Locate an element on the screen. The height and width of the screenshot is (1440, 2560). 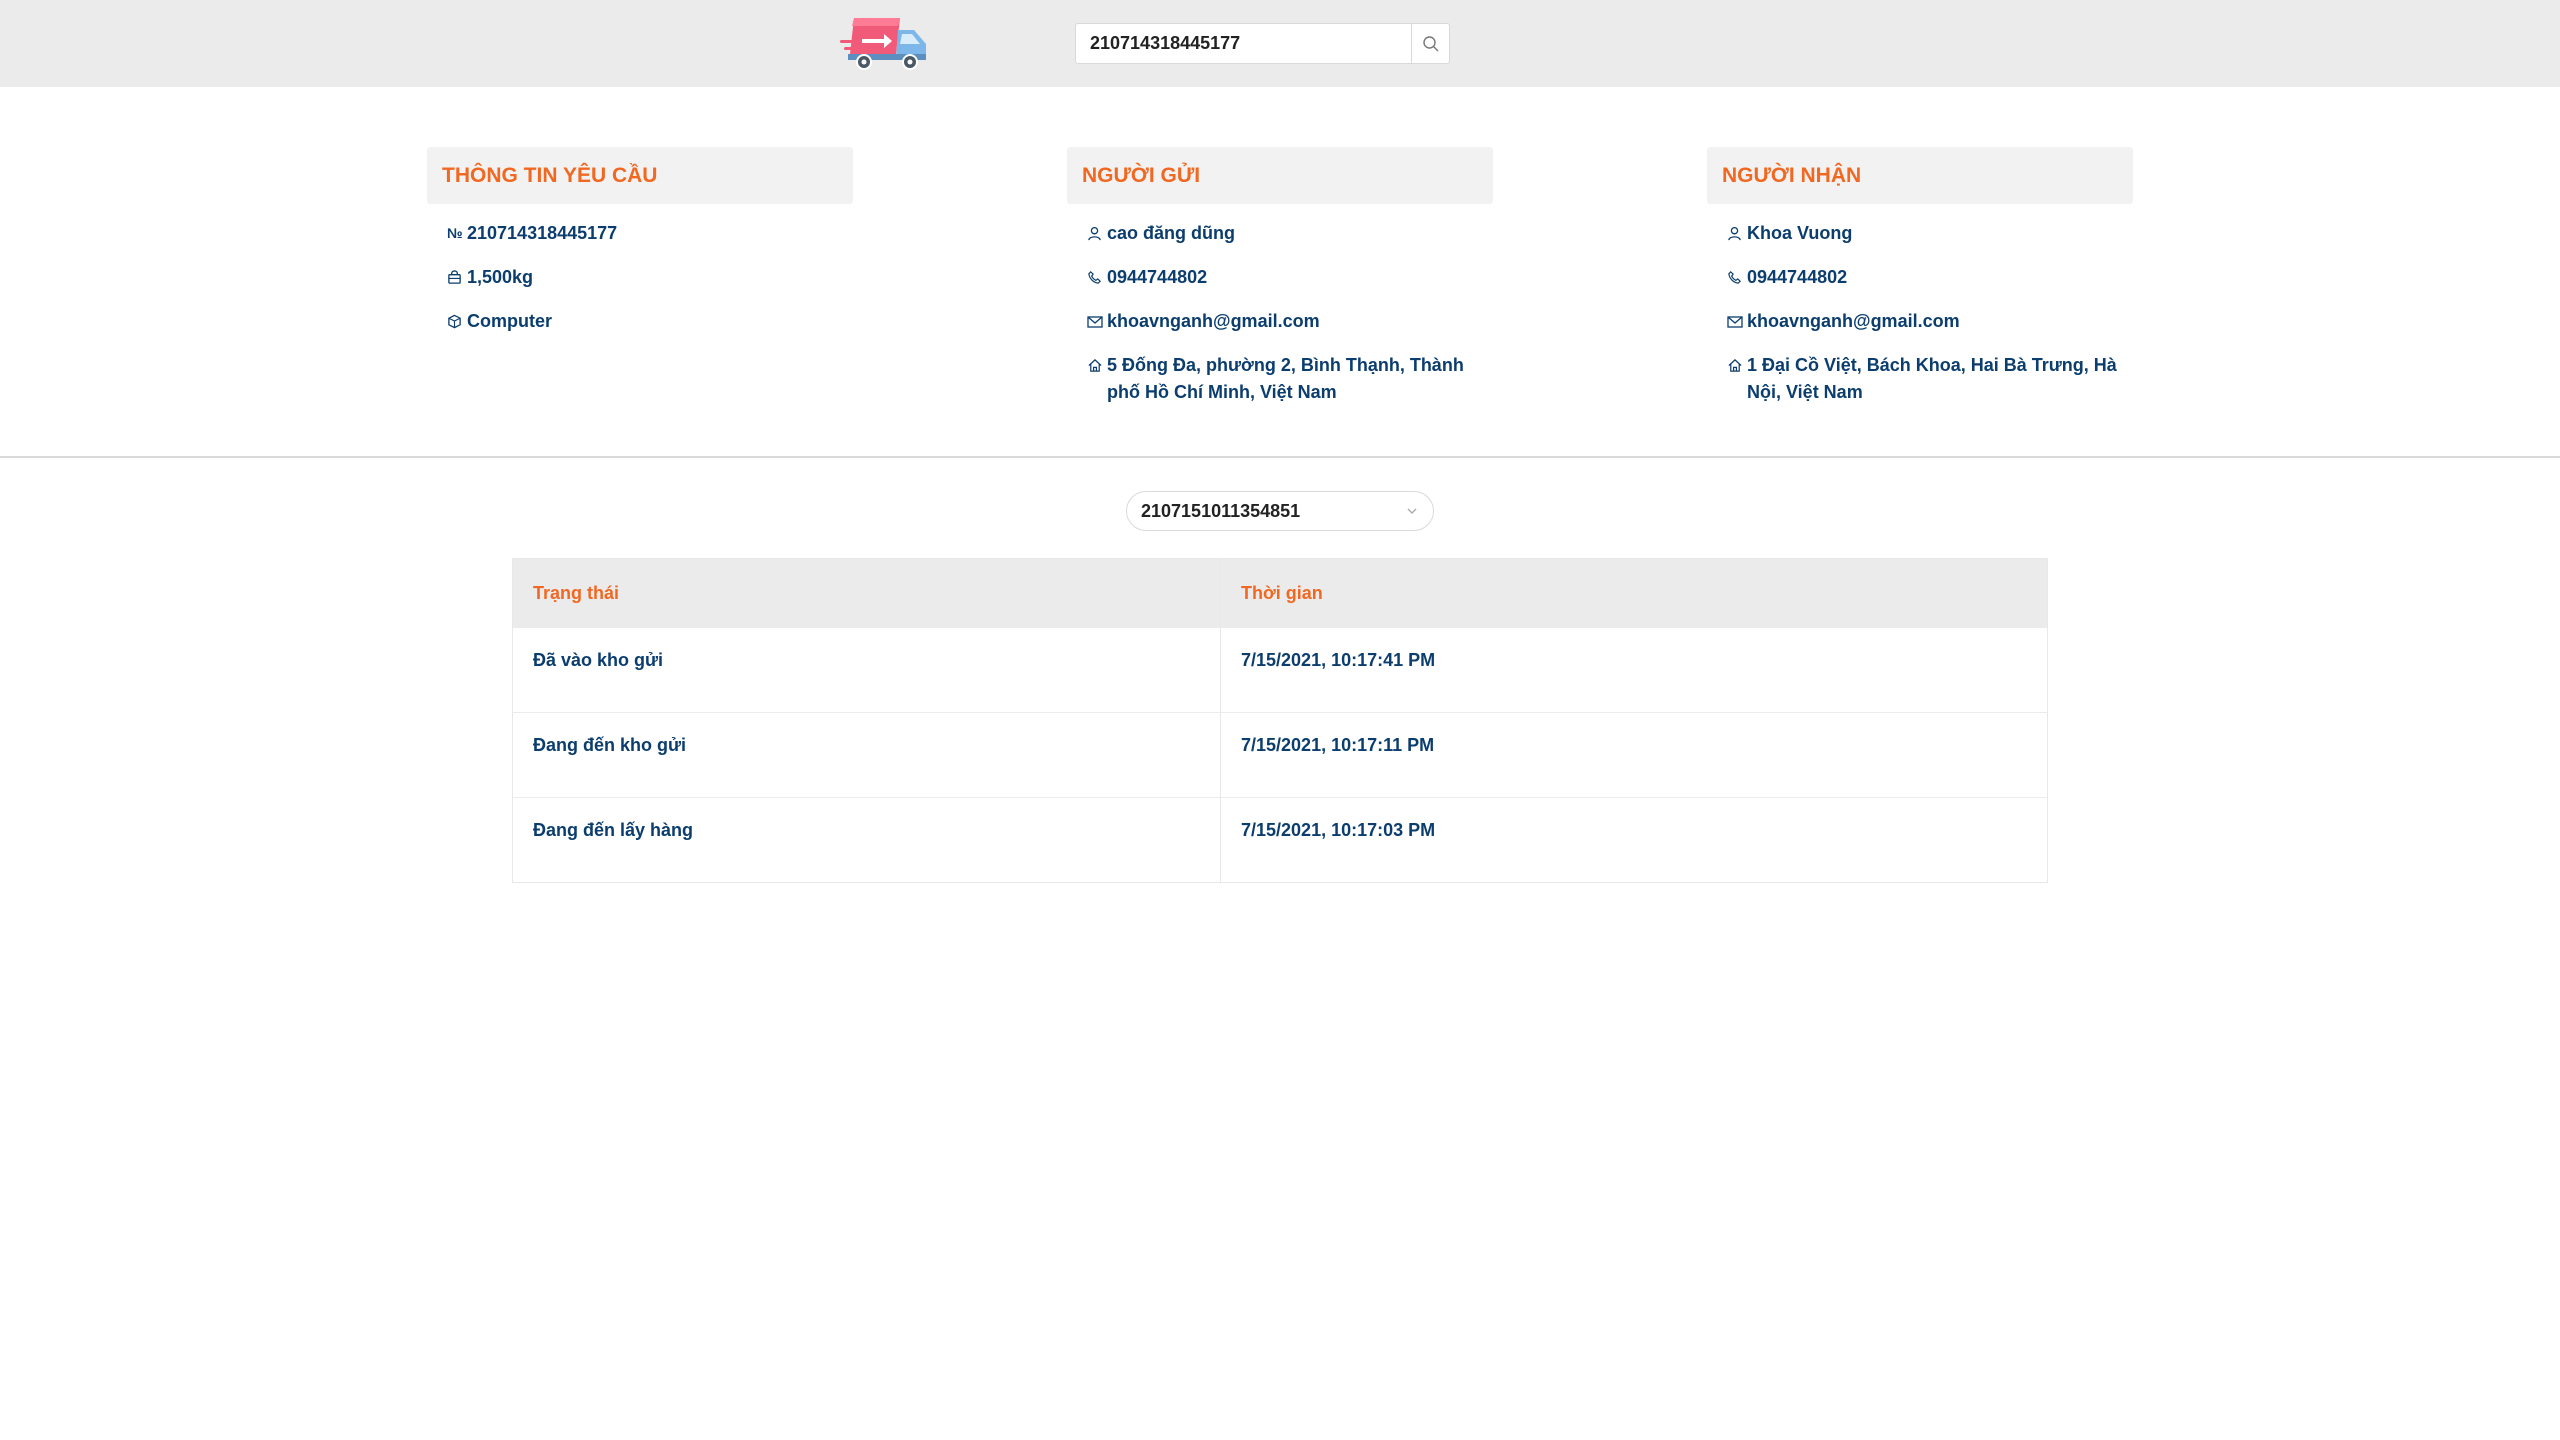
request-code-row: № 210714318445177 is located at coordinates (650, 233).